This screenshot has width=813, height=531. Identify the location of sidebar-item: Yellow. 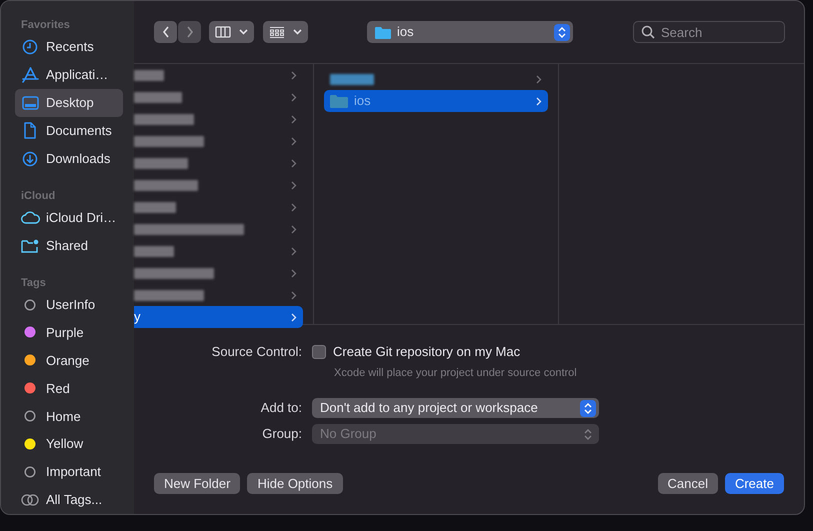
(69, 444).